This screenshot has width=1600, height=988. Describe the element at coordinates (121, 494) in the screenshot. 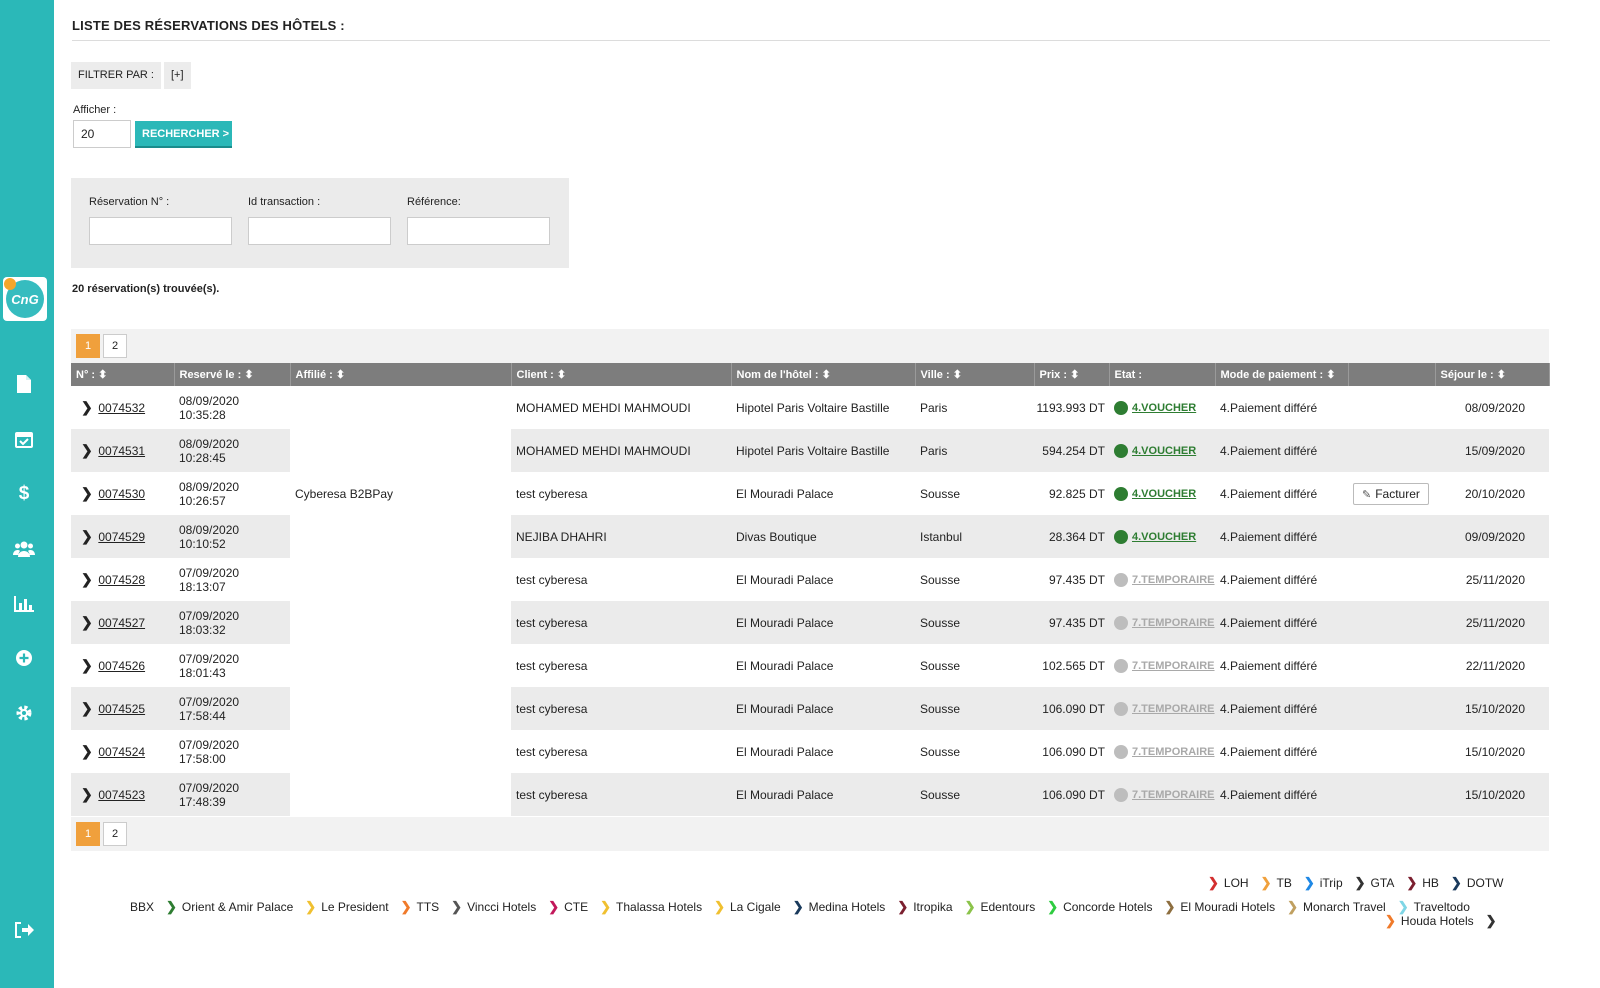

I see `reservation-link: 0074530` at that location.